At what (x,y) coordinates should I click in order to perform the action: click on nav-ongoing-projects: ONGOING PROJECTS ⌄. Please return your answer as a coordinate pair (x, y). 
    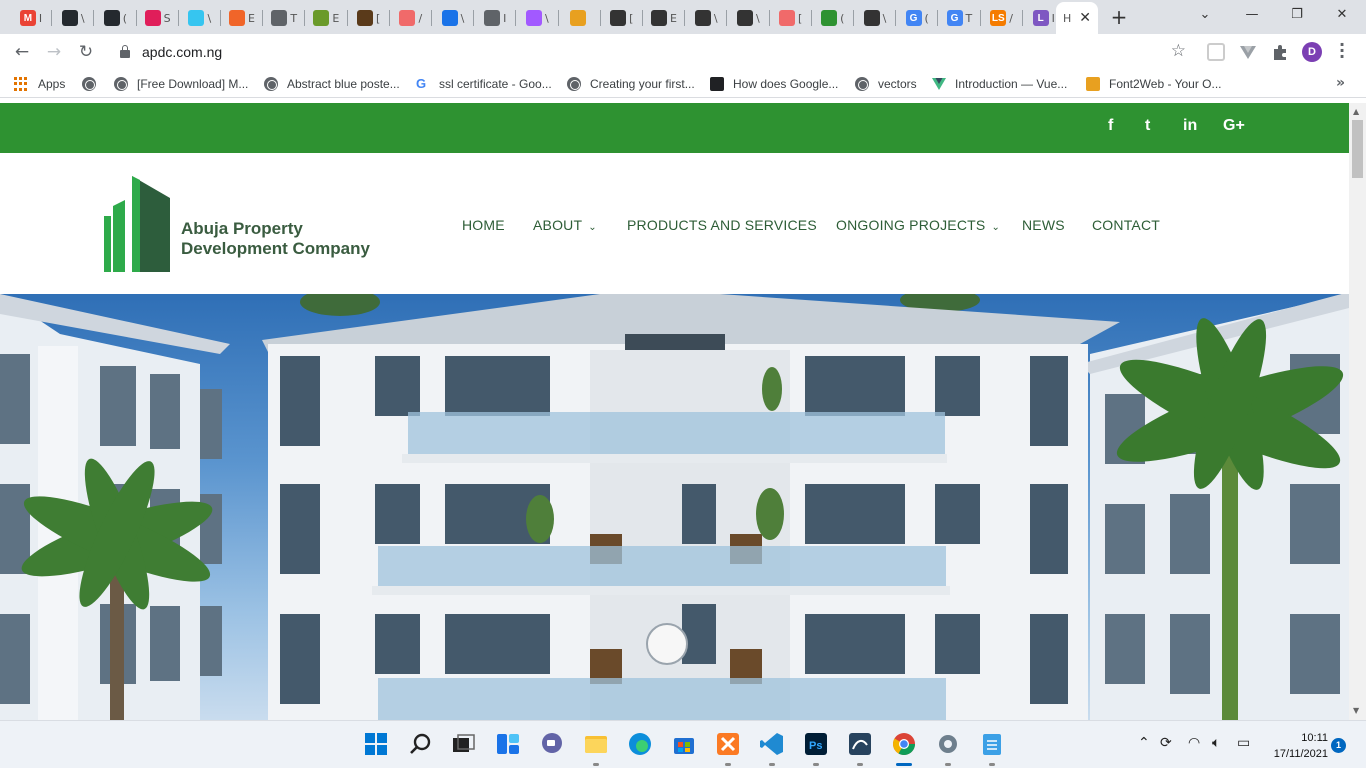
    Looking at the image, I should click on (918, 225).